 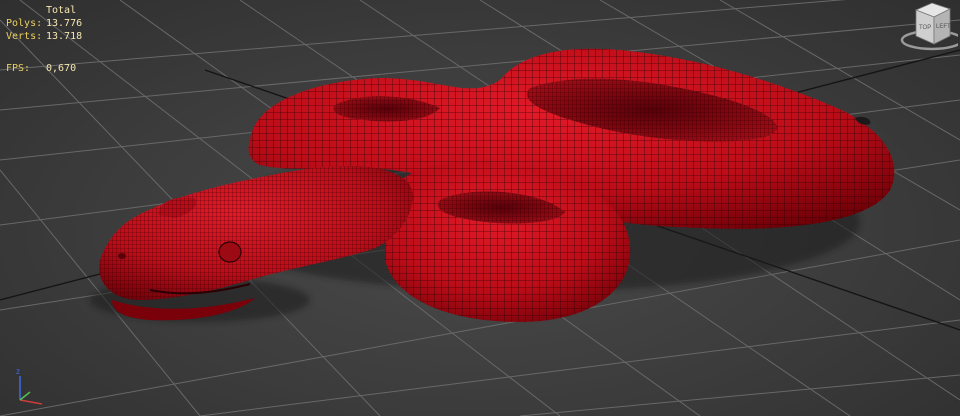 What do you see at coordinates (18, 68) in the screenshot?
I see `fps-label: FPS:` at bounding box center [18, 68].